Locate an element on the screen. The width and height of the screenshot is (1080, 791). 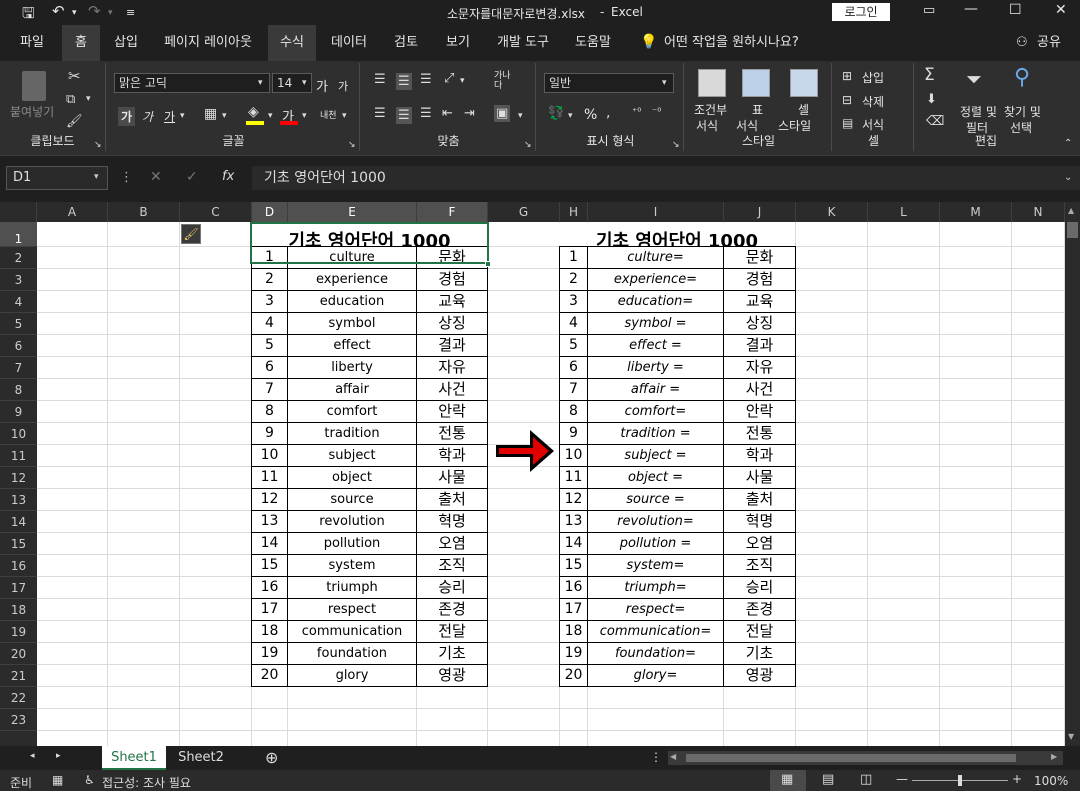
left-table-cell-english: respect is located at coordinates (352, 609).